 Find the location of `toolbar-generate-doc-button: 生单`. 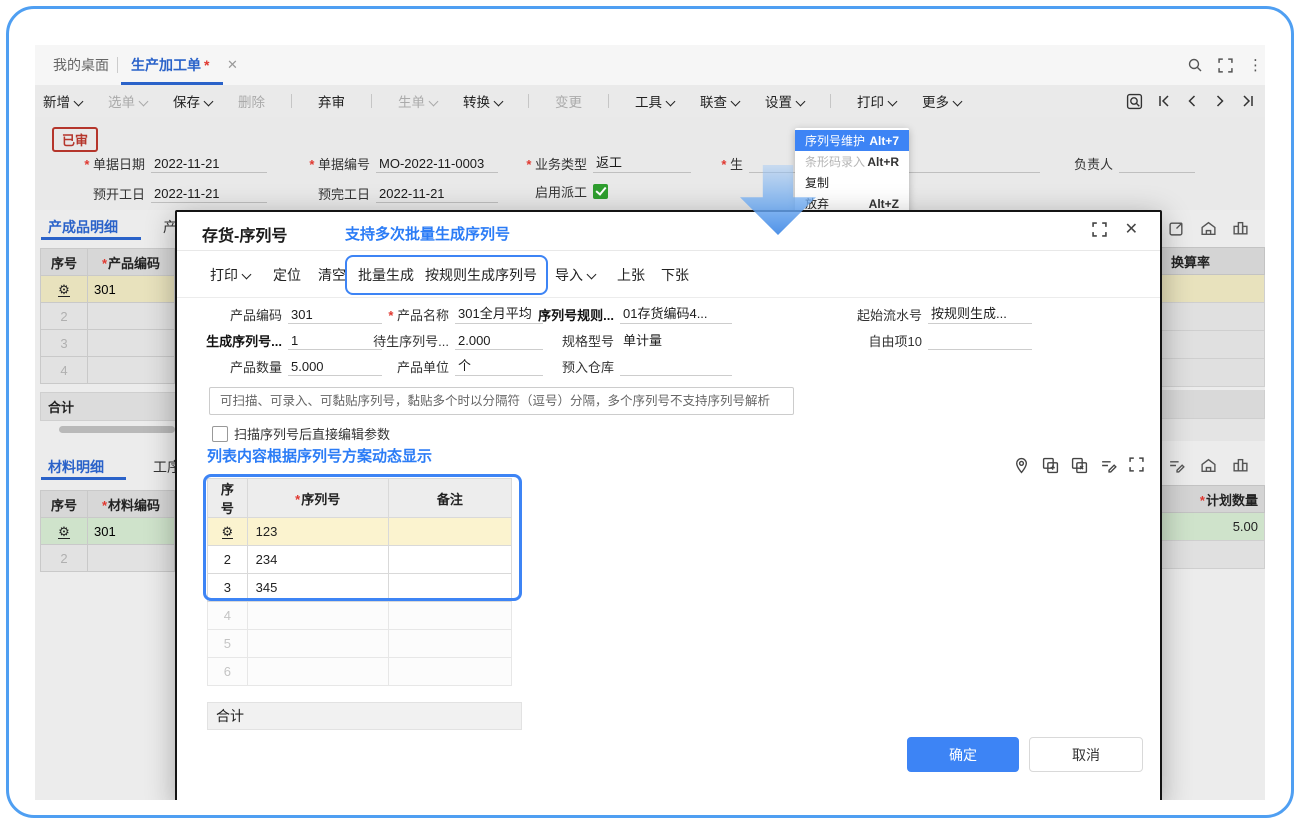

toolbar-generate-doc-button: 生单 is located at coordinates (418, 101).